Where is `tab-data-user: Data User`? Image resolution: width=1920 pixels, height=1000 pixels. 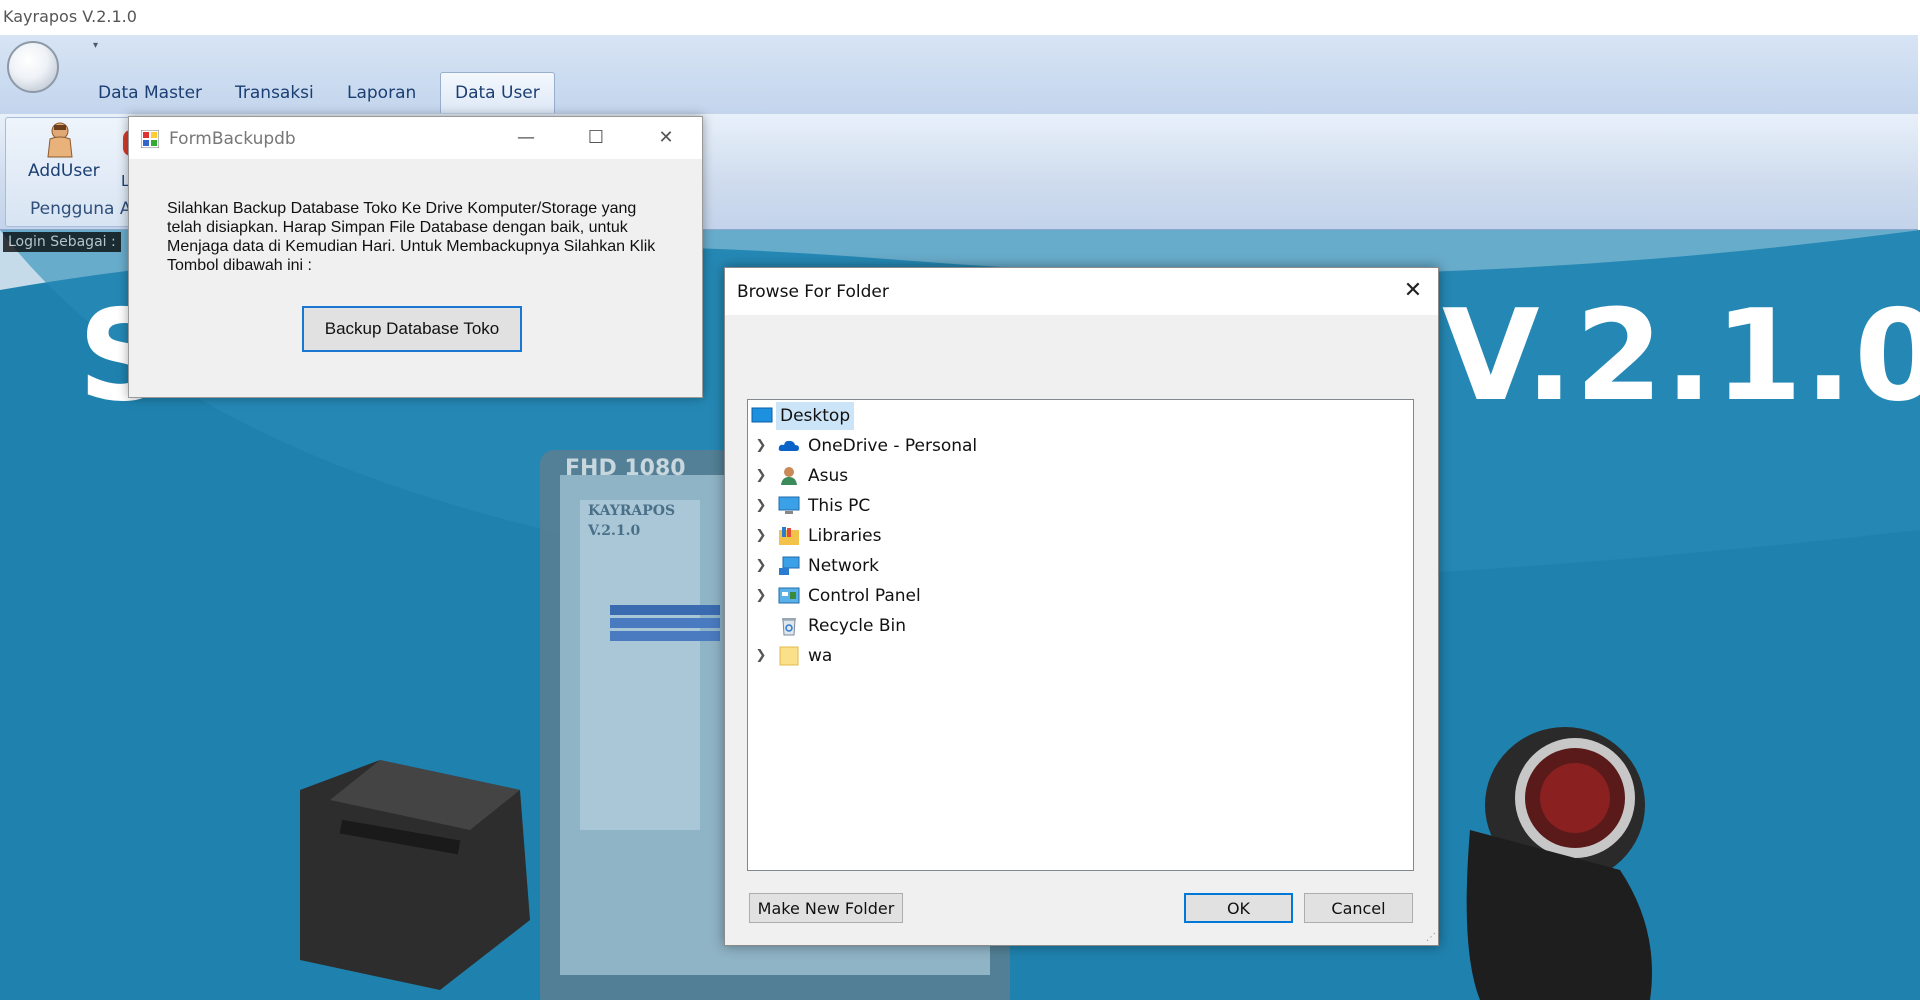 tab-data-user: Data User is located at coordinates (497, 92).